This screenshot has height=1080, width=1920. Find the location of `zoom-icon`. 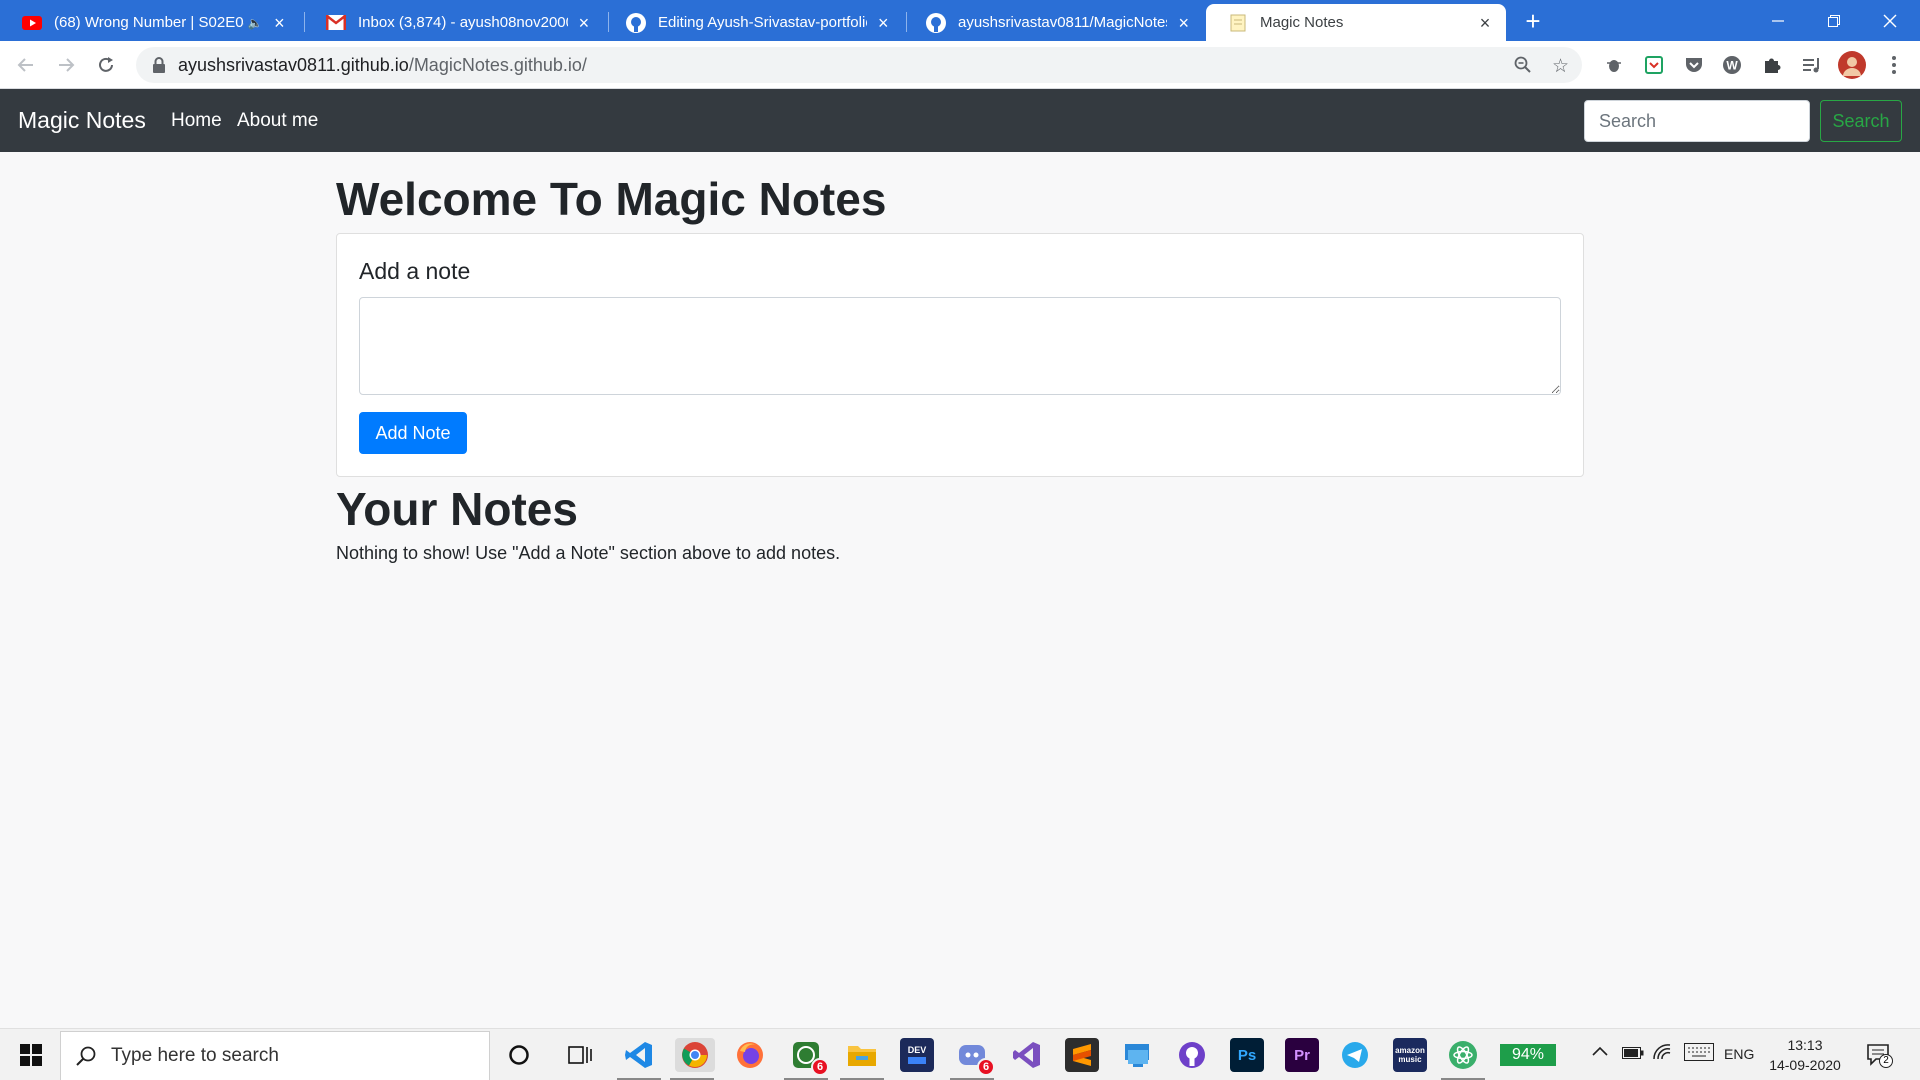

zoom-icon is located at coordinates (1523, 67).